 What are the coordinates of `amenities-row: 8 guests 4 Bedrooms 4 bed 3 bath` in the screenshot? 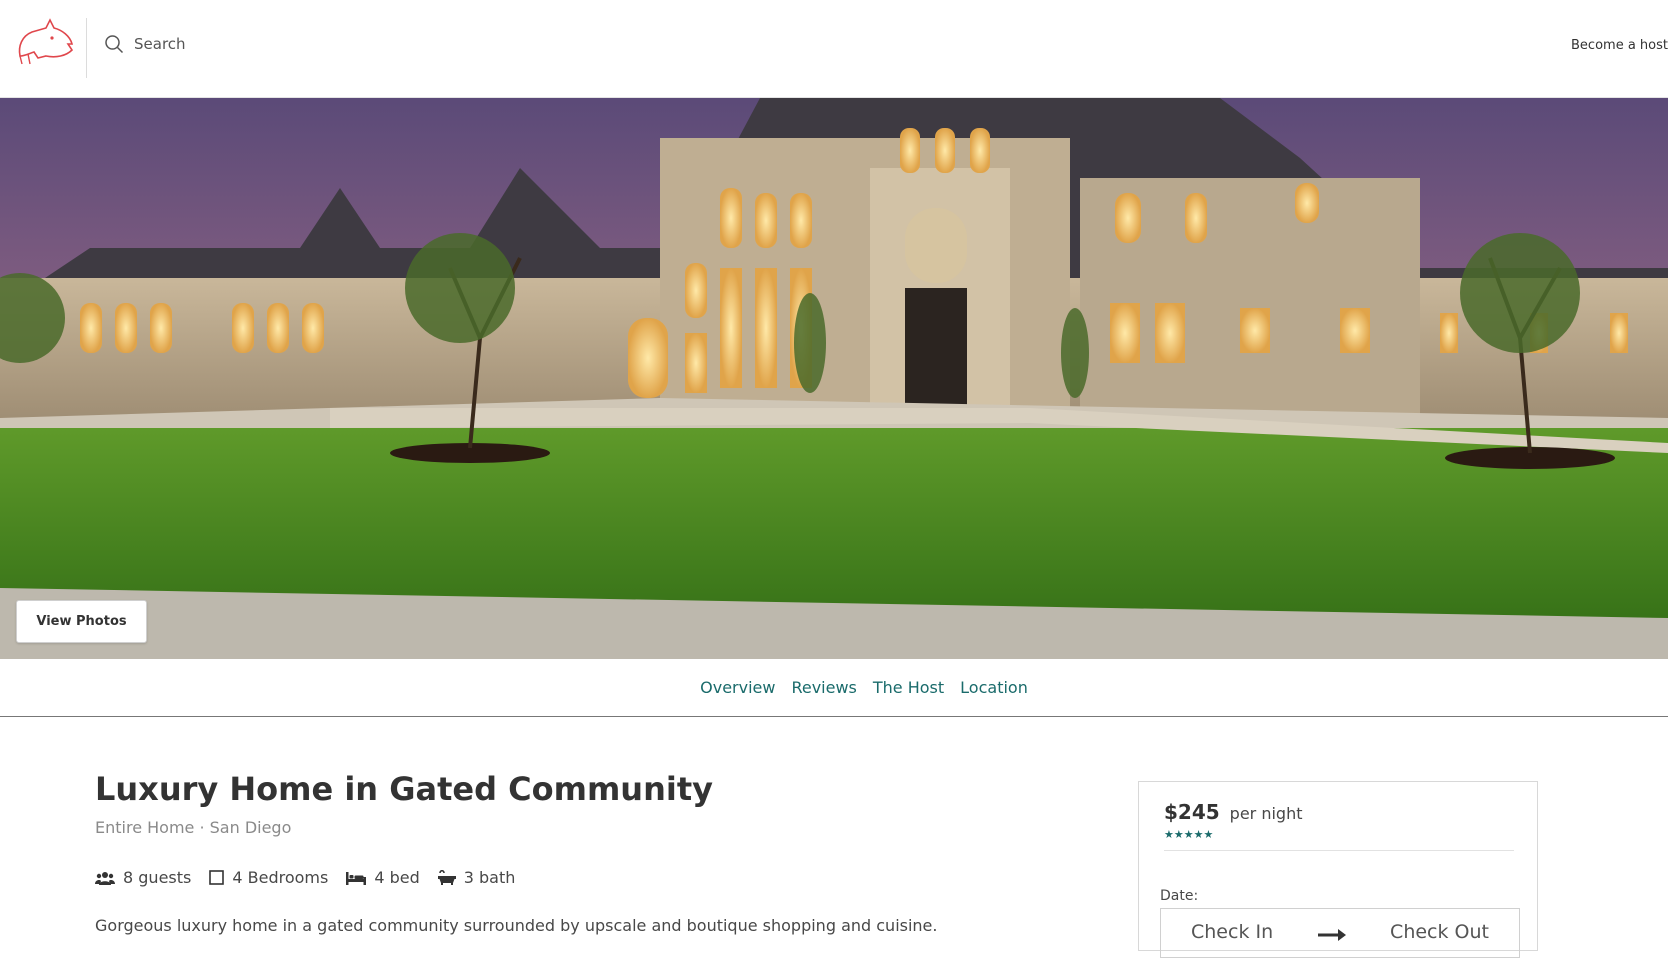 It's located at (305, 877).